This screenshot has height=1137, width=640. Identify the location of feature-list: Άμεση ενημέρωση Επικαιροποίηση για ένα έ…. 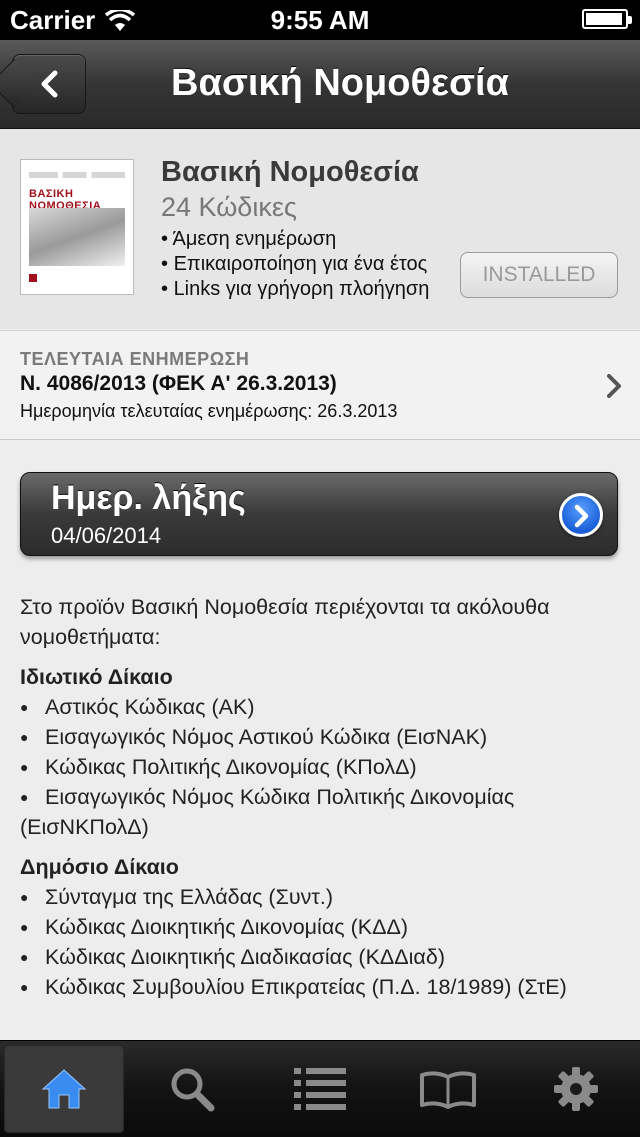
(295, 264).